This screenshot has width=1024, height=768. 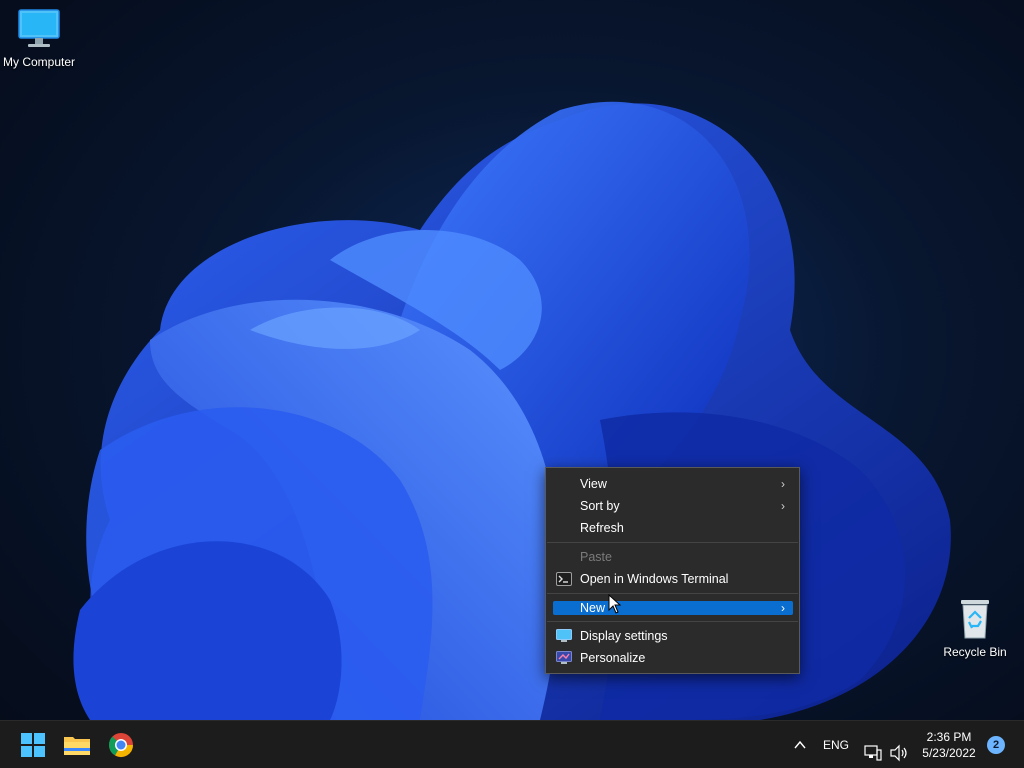 What do you see at coordinates (673, 658) in the screenshot?
I see `menu-item-personalize: Personalize` at bounding box center [673, 658].